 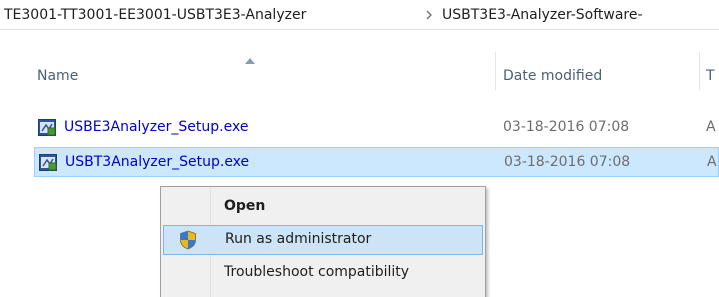 I want to click on column-header-name: Name, so click(x=57, y=76).